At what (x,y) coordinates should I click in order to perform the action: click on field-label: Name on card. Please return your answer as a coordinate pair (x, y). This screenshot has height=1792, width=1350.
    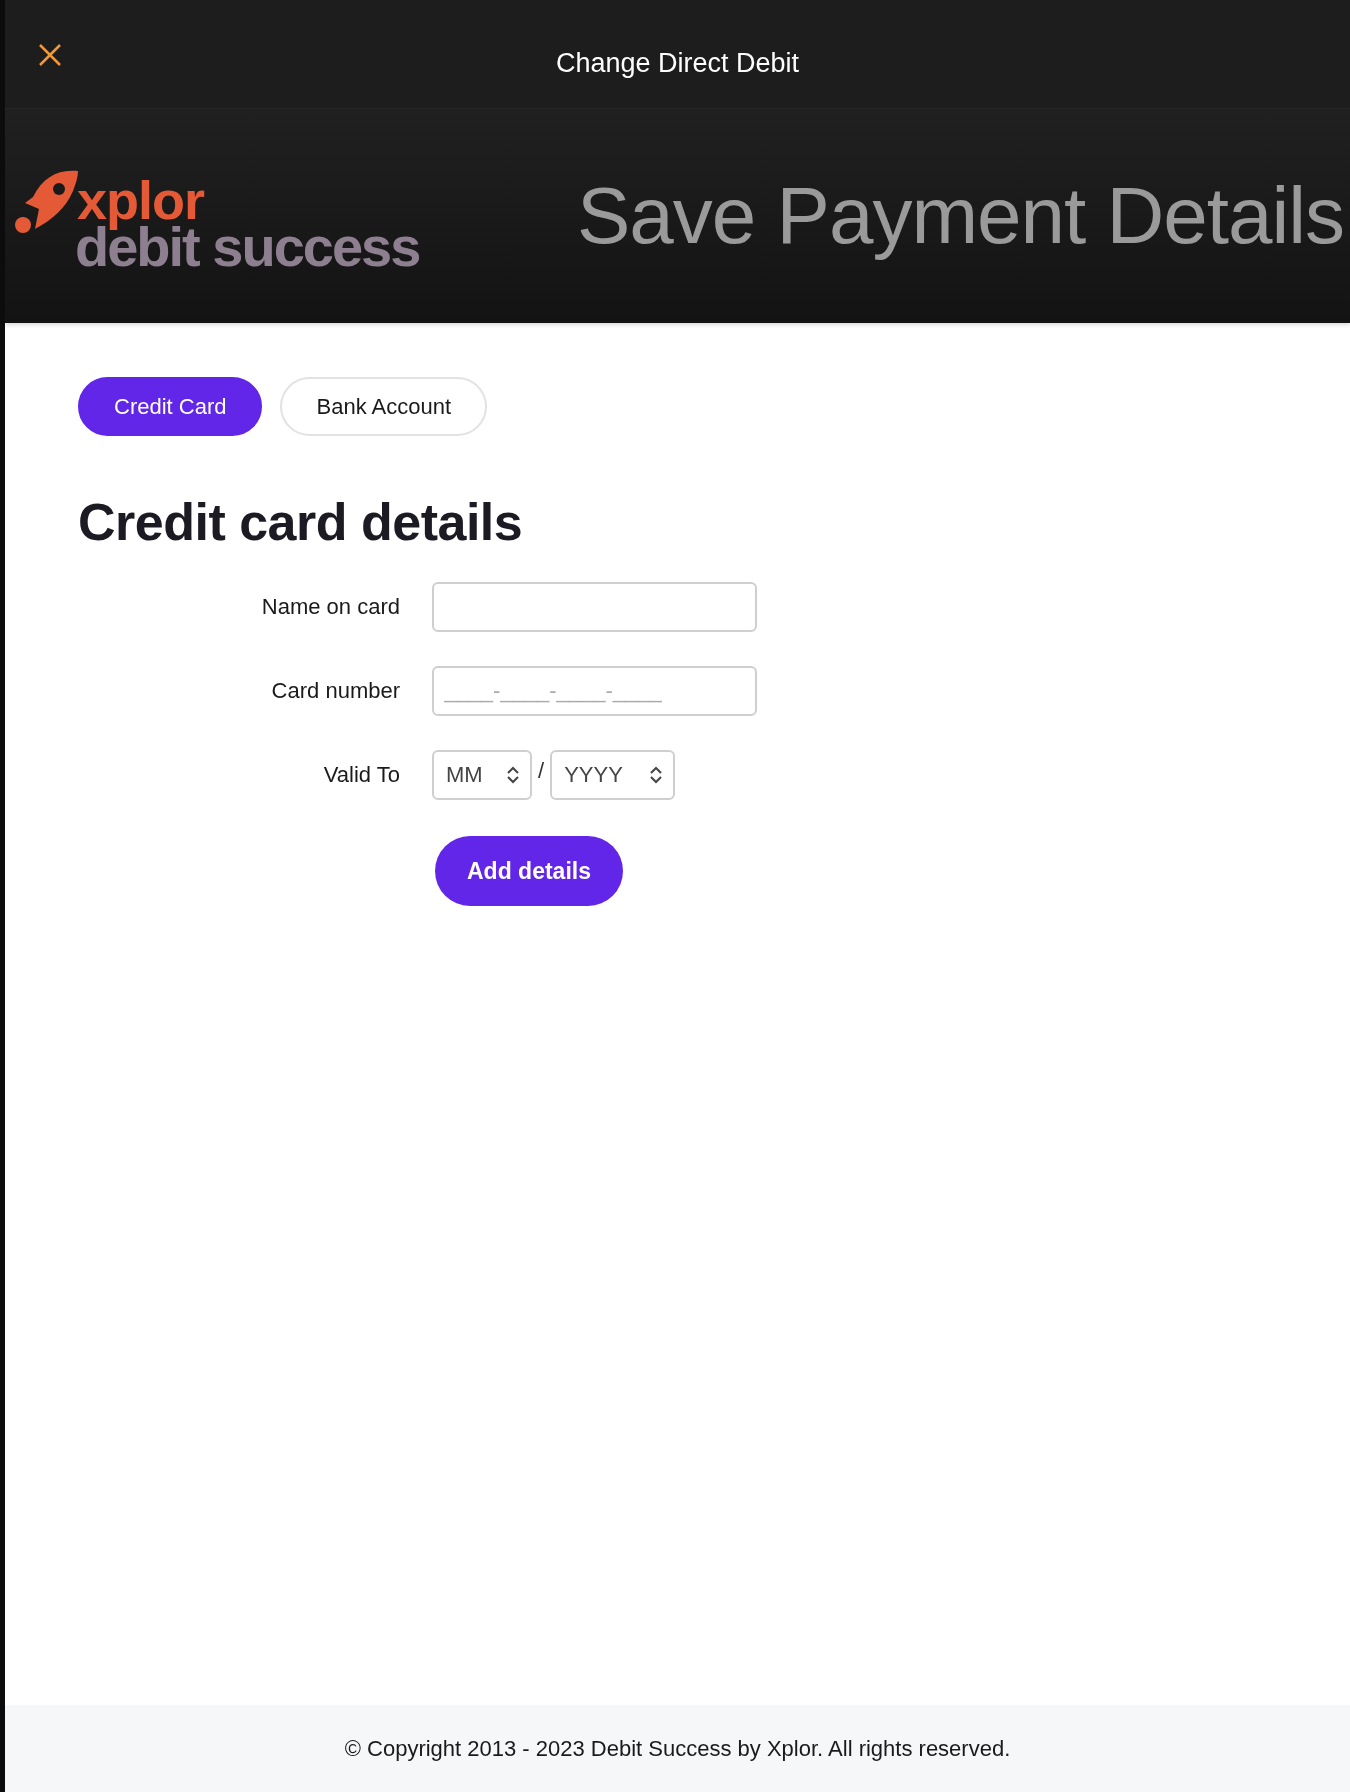
    Looking at the image, I should click on (330, 607).